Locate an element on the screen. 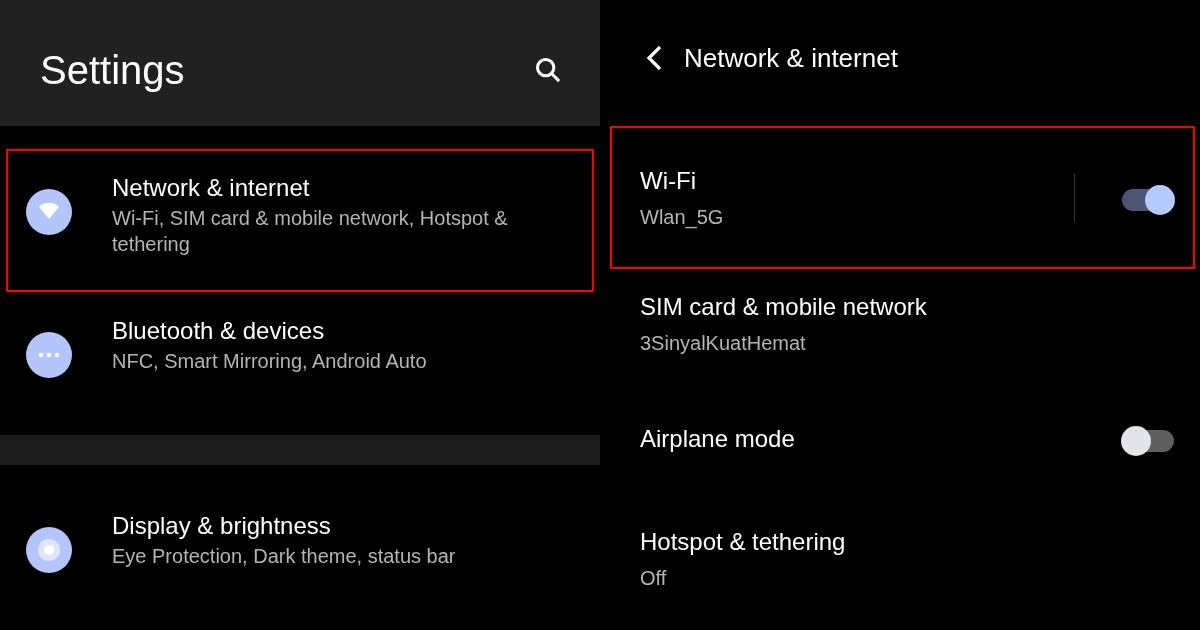  brightness-icon is located at coordinates (49, 550).